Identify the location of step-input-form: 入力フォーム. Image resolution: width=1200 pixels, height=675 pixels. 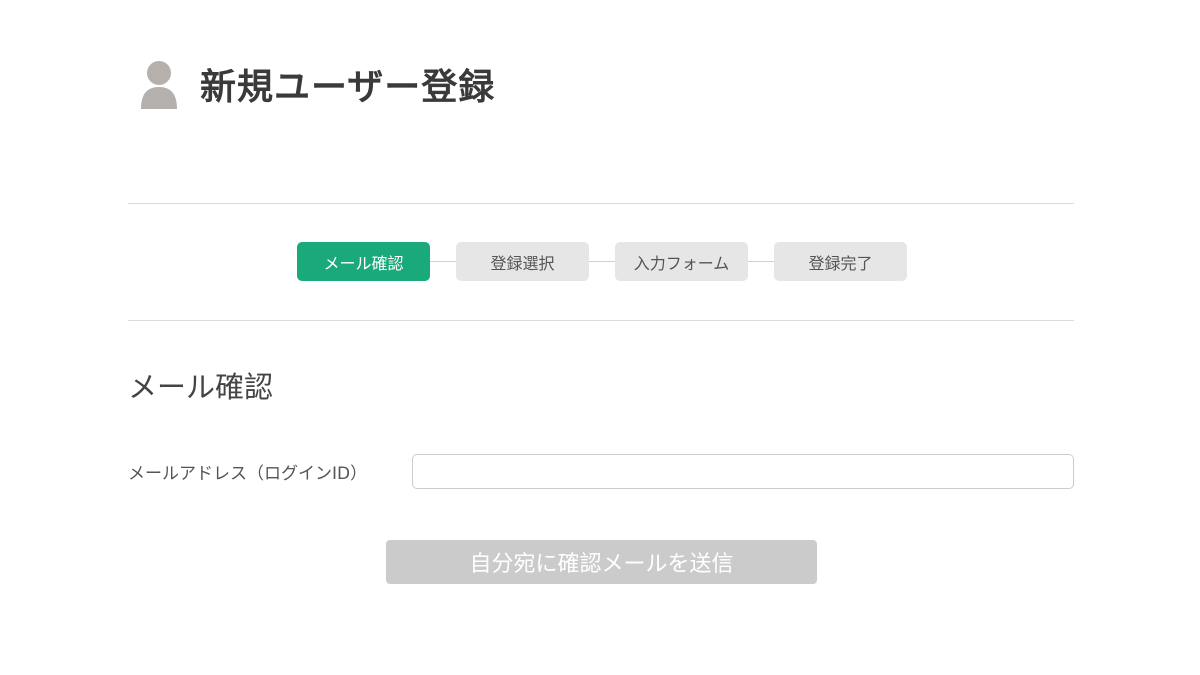
(681, 261).